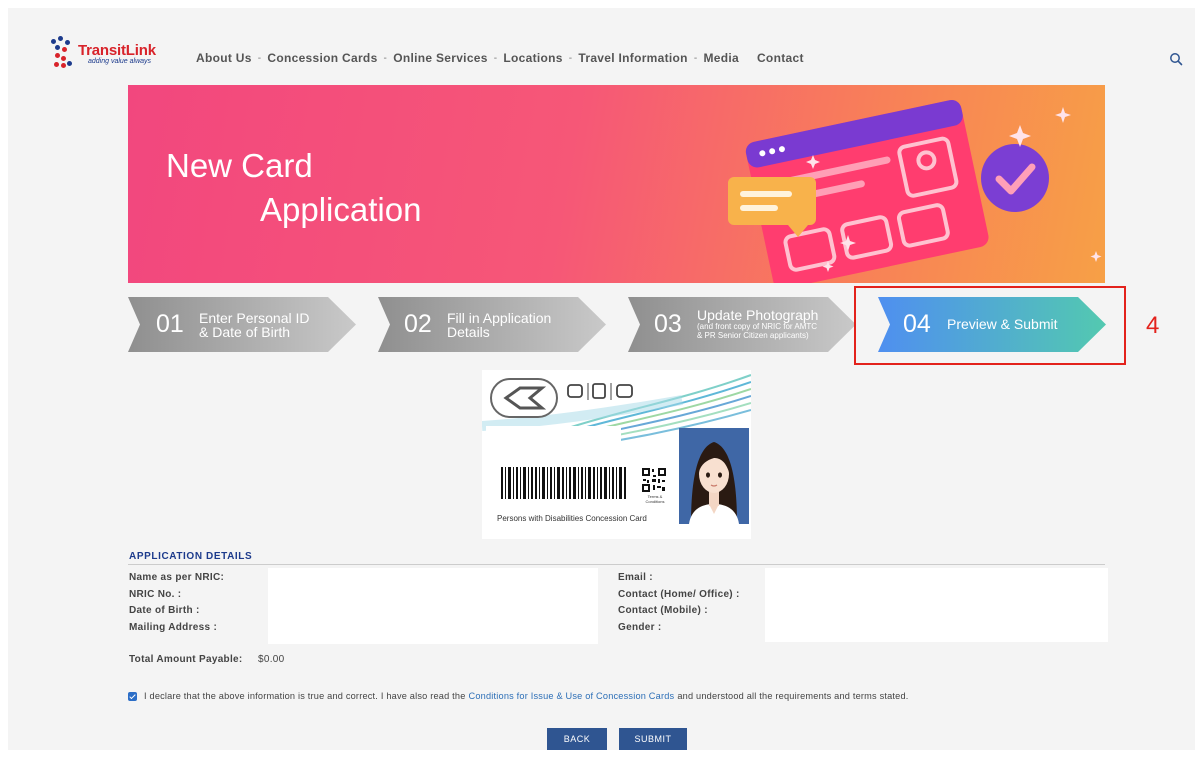  Describe the element at coordinates (164, 610) in the screenshot. I see `label-date-of-birth: Date of Birth :` at that location.